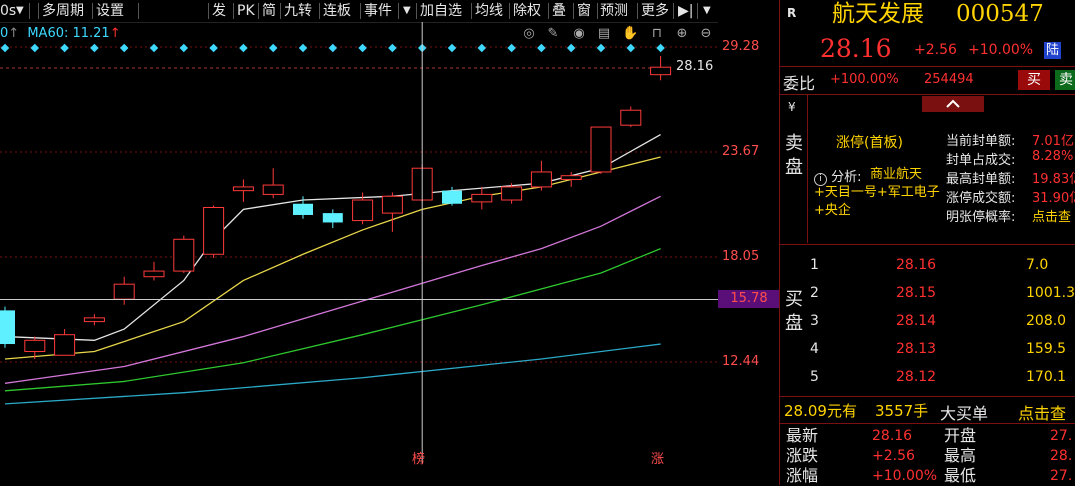 The width and height of the screenshot is (1075, 486). Describe the element at coordinates (378, 11) in the screenshot. I see `toolbar-item-8: 事件` at that location.